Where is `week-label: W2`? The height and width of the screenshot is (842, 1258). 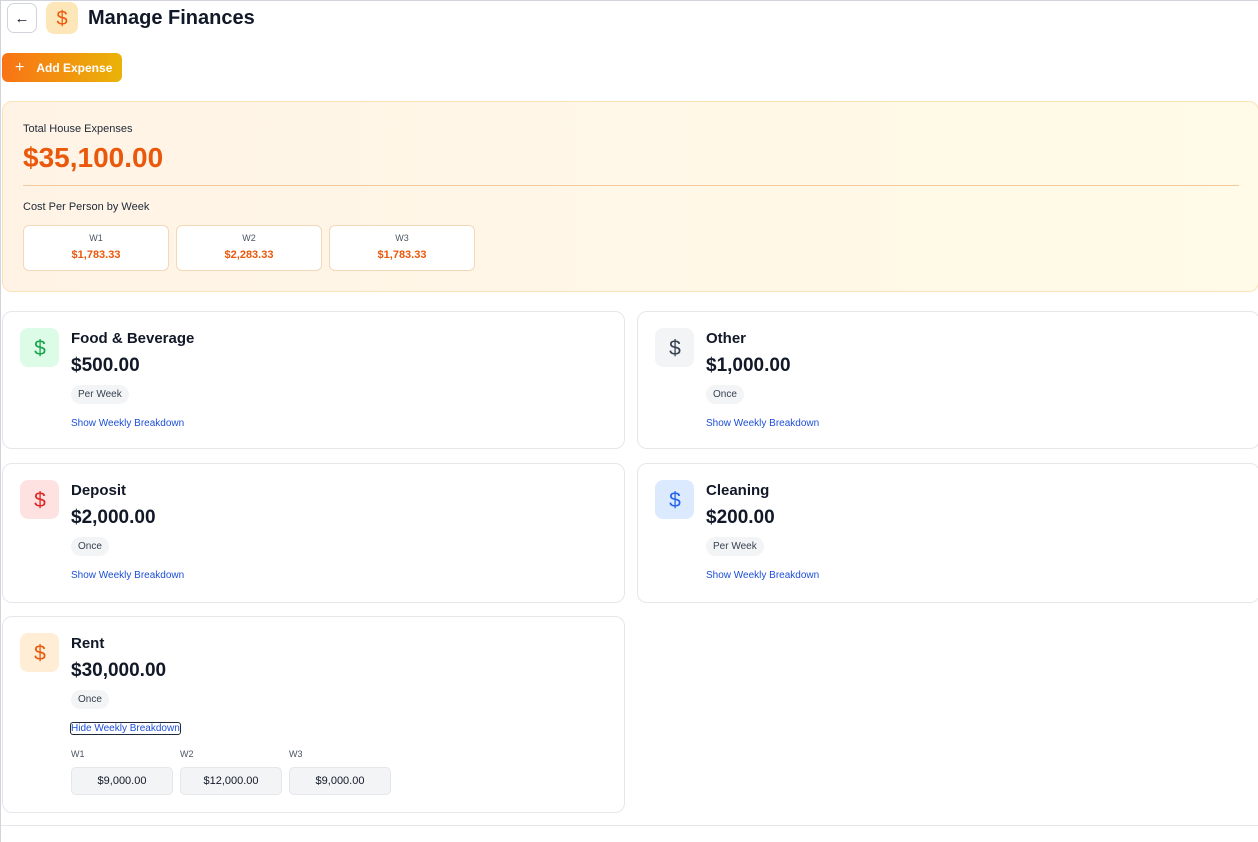
week-label: W2 is located at coordinates (249, 238).